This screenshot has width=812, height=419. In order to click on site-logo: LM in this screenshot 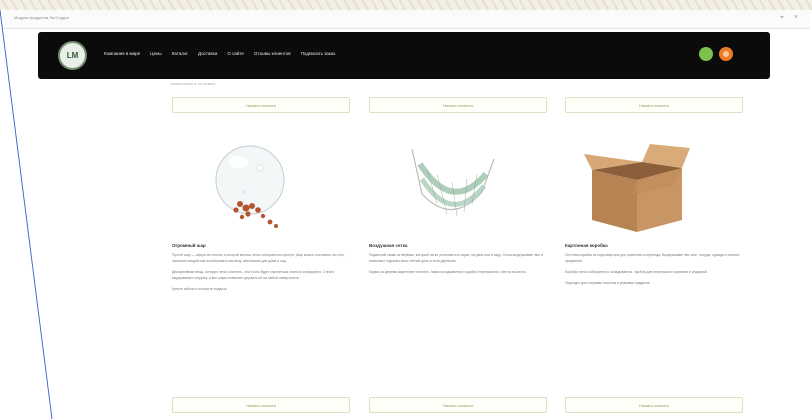, I will do `click(72, 55)`.